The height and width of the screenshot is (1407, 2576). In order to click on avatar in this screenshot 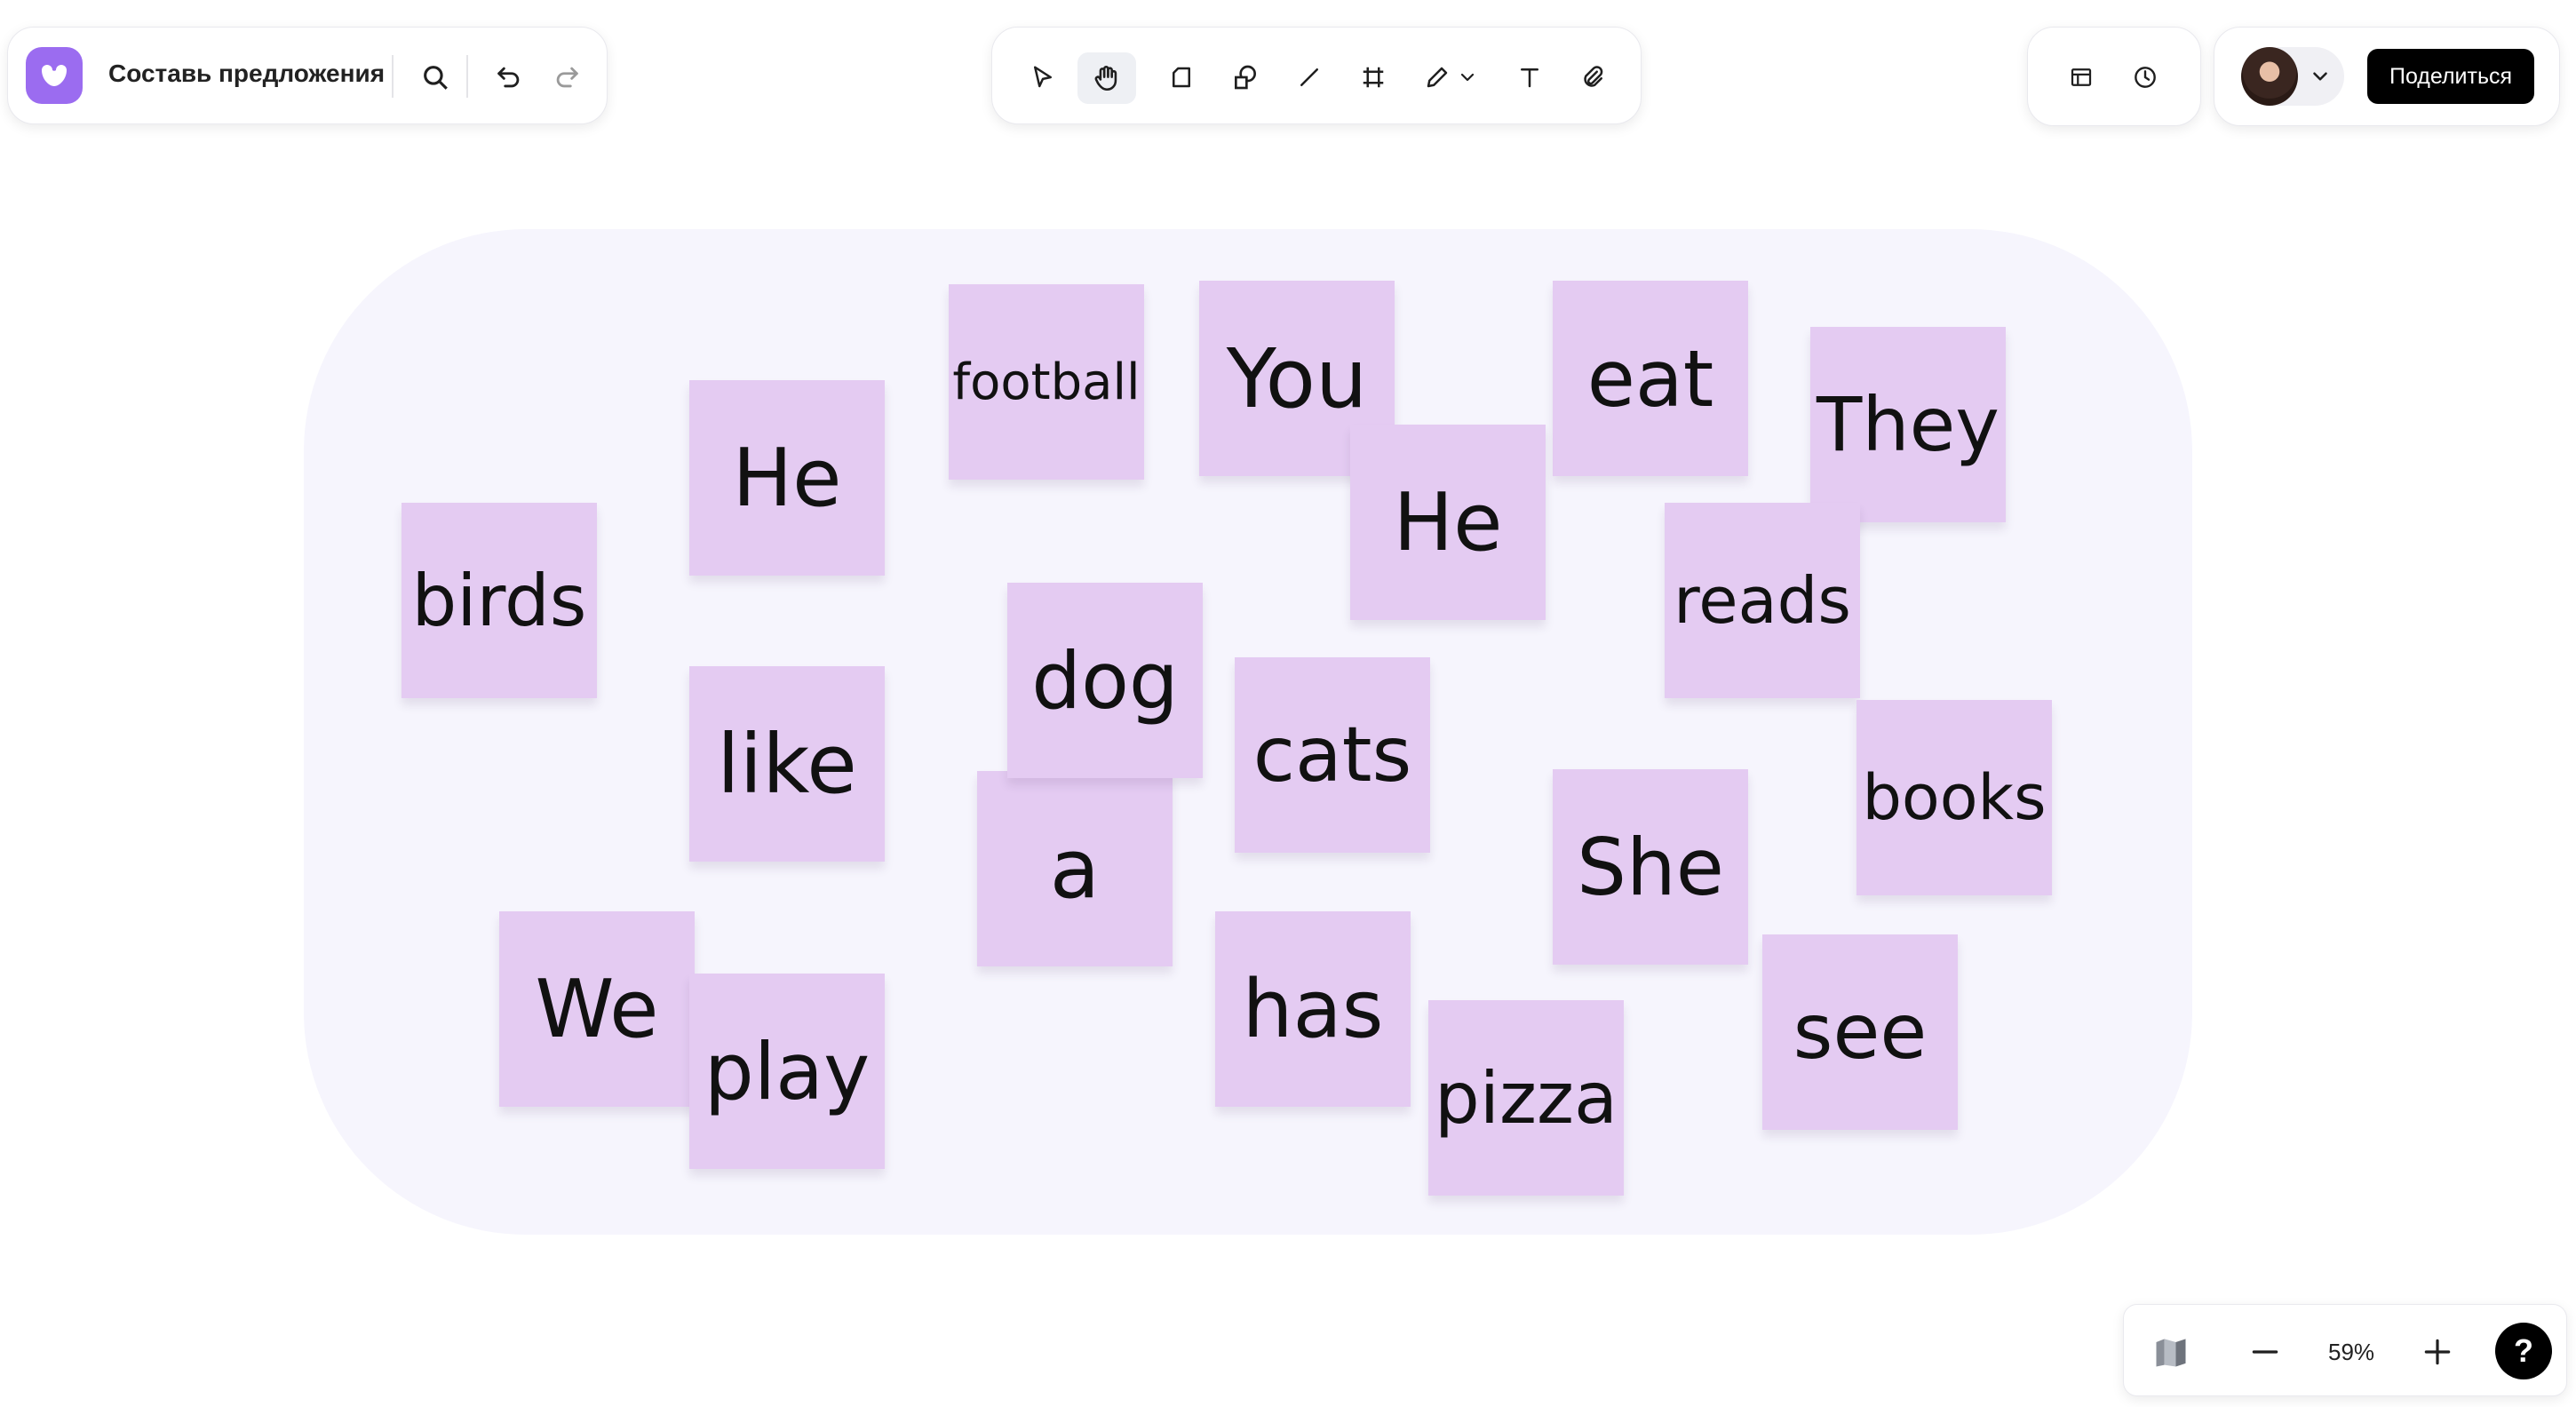, I will do `click(2269, 76)`.